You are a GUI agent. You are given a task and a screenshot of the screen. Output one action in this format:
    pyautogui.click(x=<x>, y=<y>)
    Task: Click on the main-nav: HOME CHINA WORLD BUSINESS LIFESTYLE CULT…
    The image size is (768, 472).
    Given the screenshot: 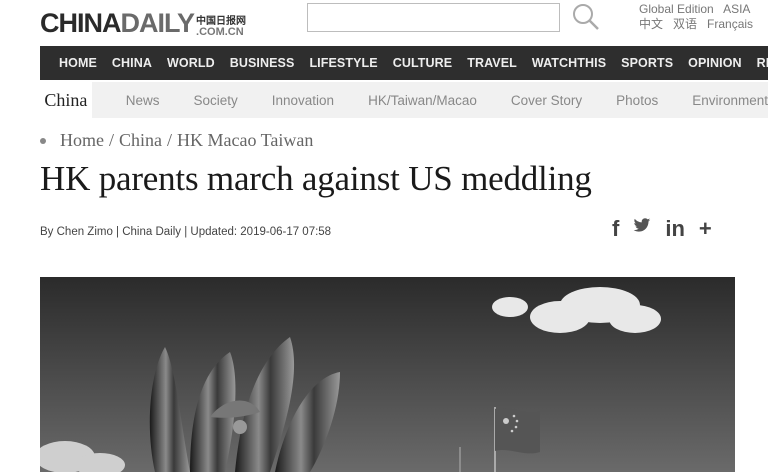 What is the action you would take?
    pyautogui.click(x=404, y=63)
    